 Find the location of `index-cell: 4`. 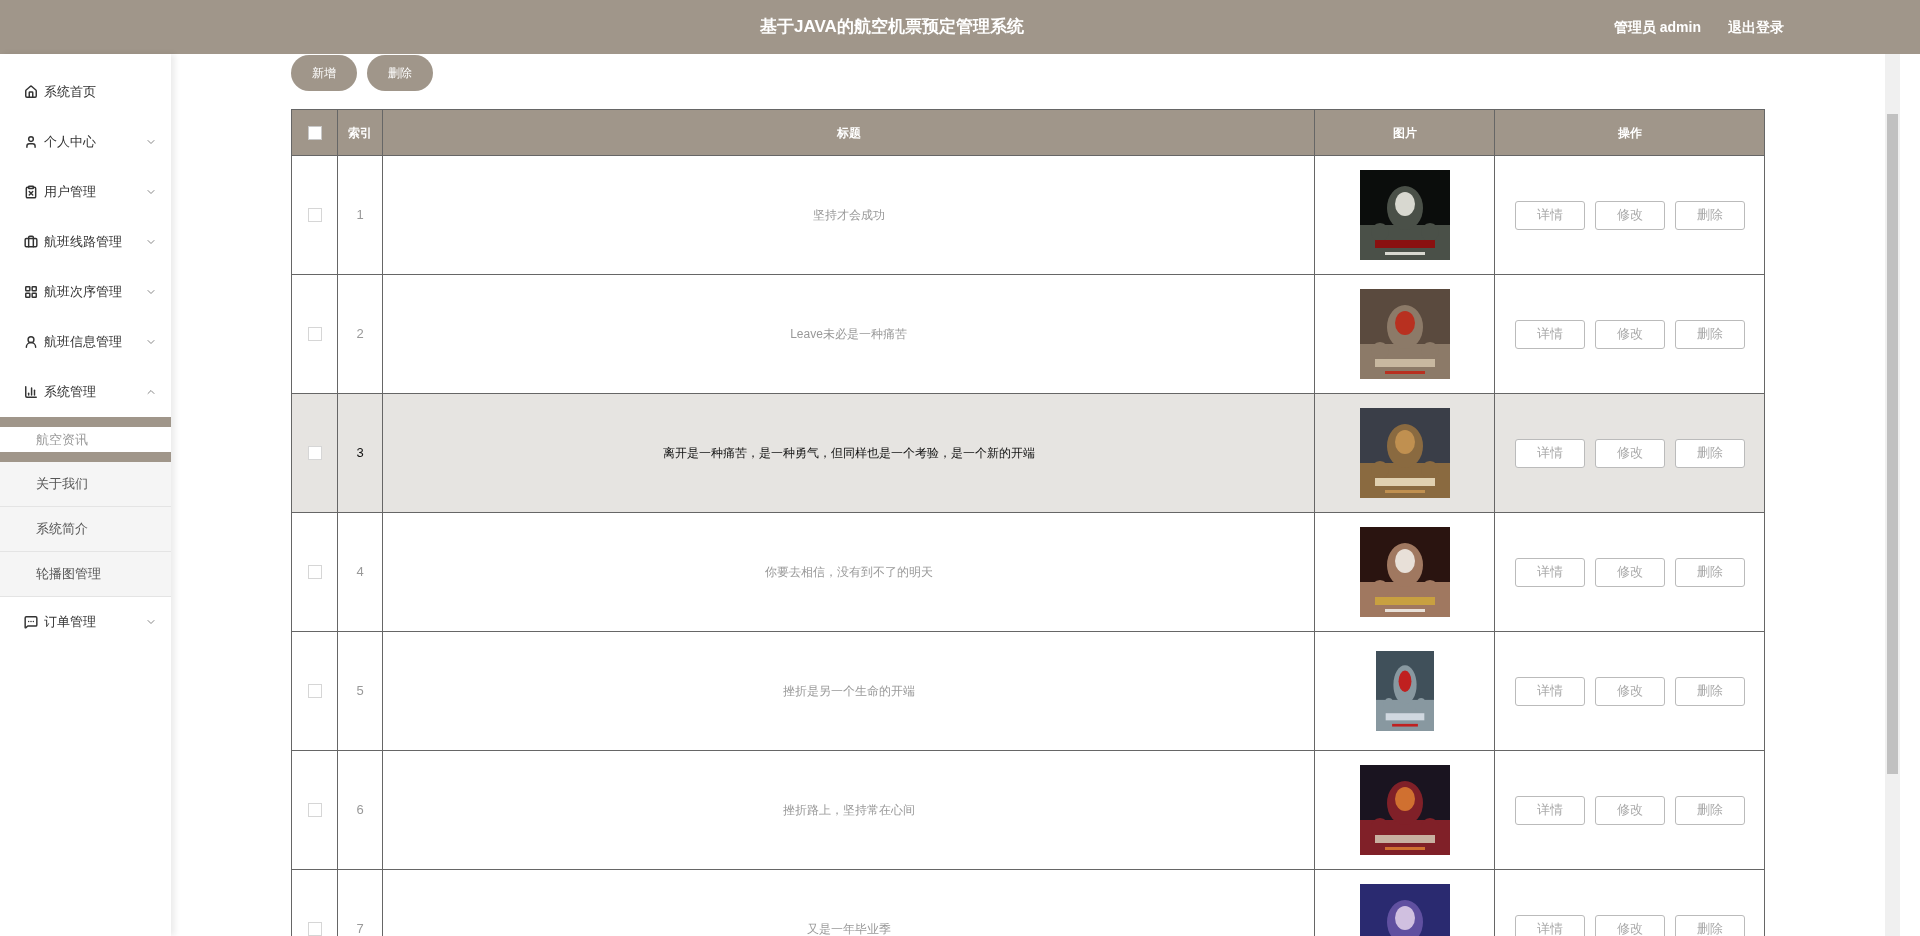

index-cell: 4 is located at coordinates (360, 572).